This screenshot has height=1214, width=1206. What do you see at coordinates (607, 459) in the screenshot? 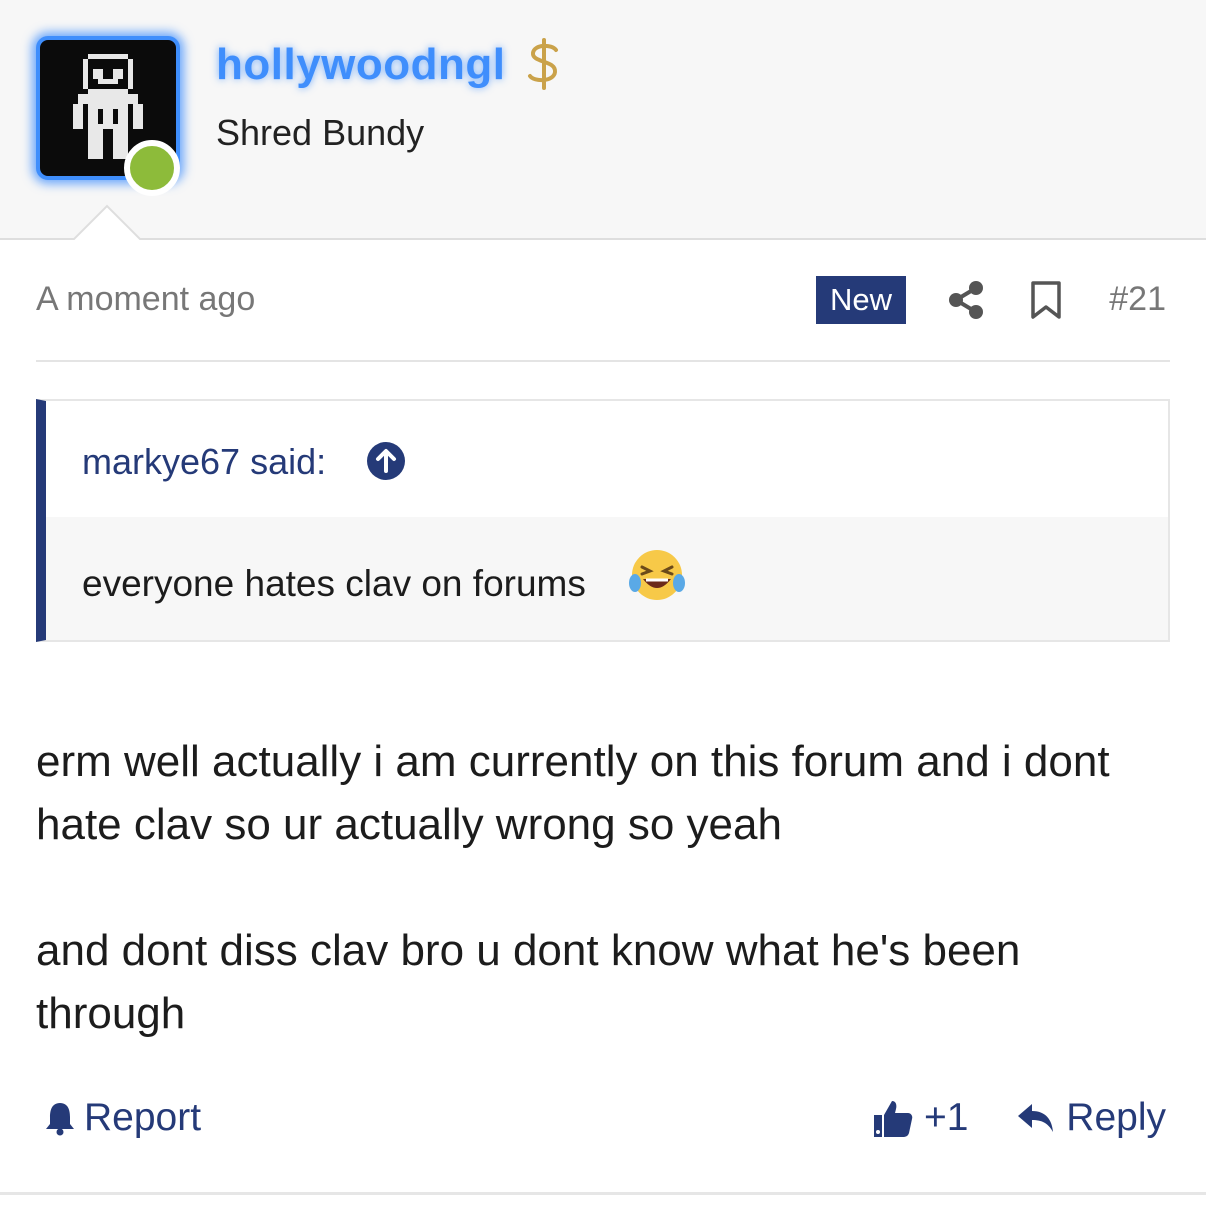
I see `quote-header: markye67 said:` at bounding box center [607, 459].